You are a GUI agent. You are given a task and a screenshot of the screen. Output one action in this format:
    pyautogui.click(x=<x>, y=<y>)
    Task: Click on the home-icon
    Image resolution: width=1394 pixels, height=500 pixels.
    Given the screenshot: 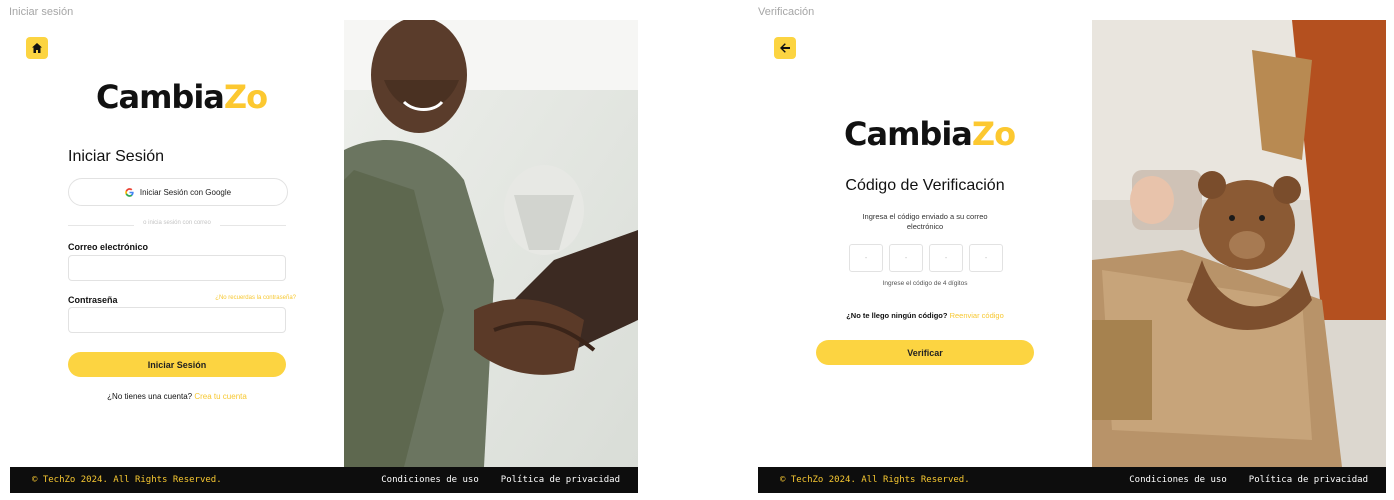 What is the action you would take?
    pyautogui.click(x=37, y=48)
    